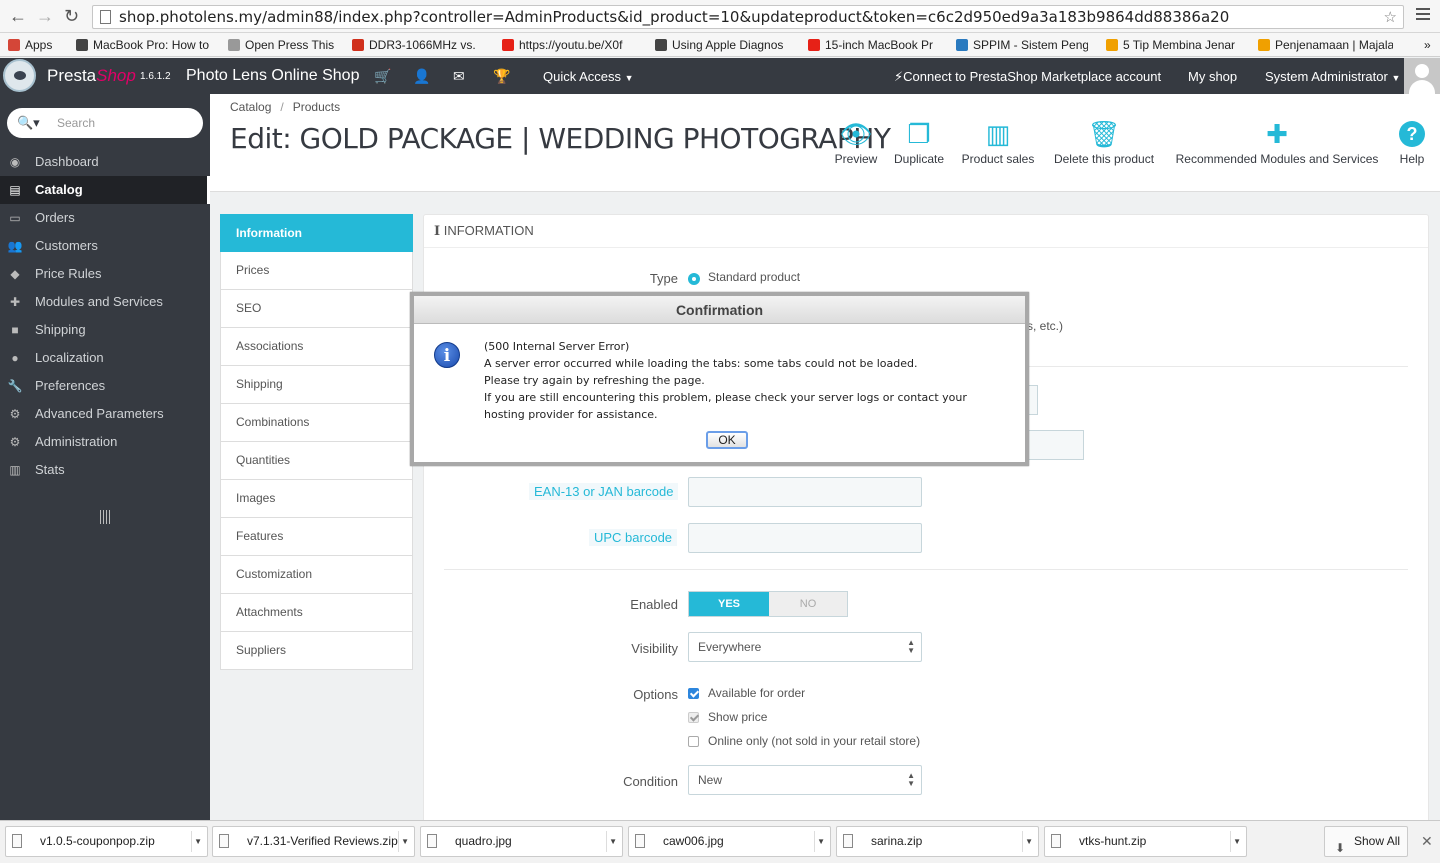 The width and height of the screenshot is (1440, 863). What do you see at coordinates (693, 717) in the screenshot?
I see `show-price-checkbox` at bounding box center [693, 717].